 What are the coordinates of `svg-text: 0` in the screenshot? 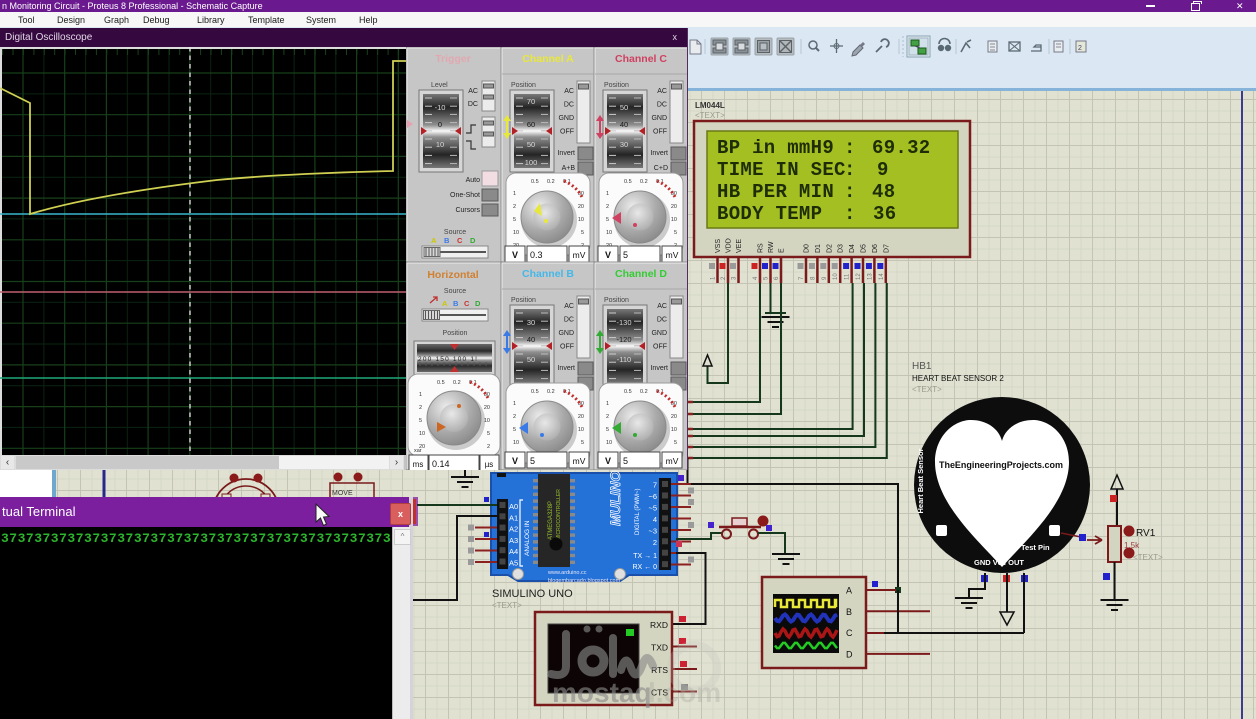 It's located at (440, 124).